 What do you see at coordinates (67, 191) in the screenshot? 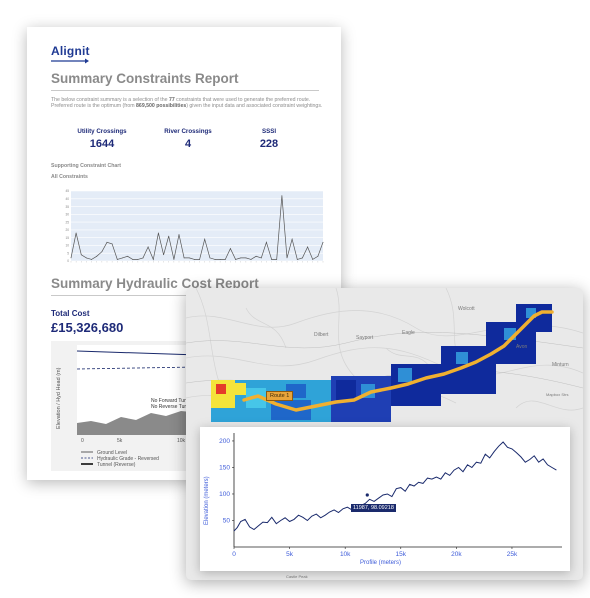
I see `mini-ytick: 45` at bounding box center [67, 191].